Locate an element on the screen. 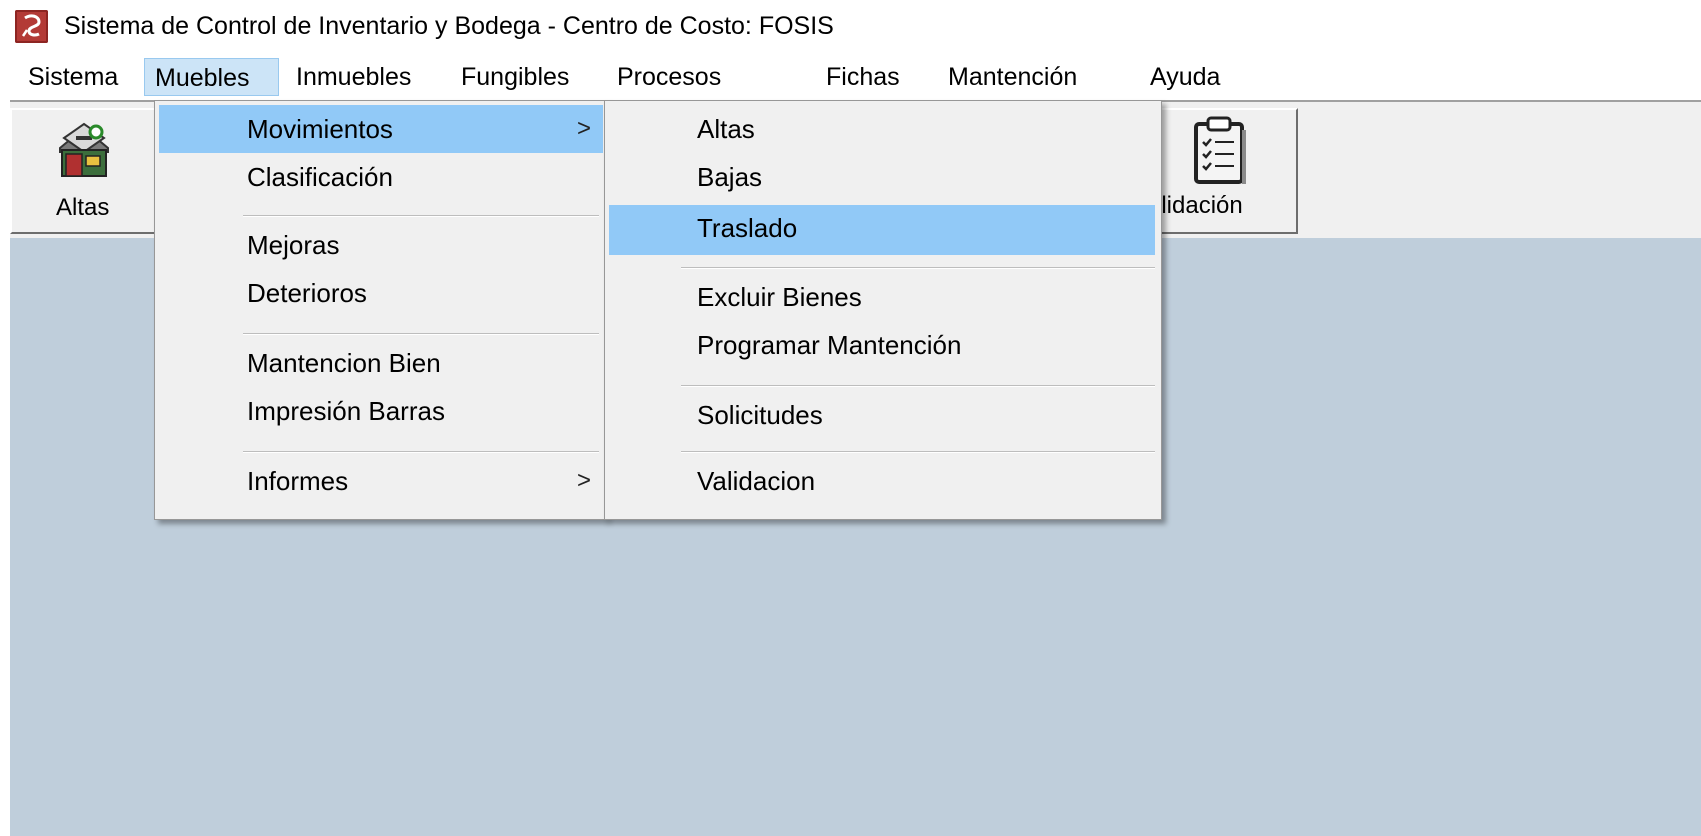 Image resolution: width=1701 pixels, height=836 pixels. menu-item-label: Programar Mantención is located at coordinates (829, 345).